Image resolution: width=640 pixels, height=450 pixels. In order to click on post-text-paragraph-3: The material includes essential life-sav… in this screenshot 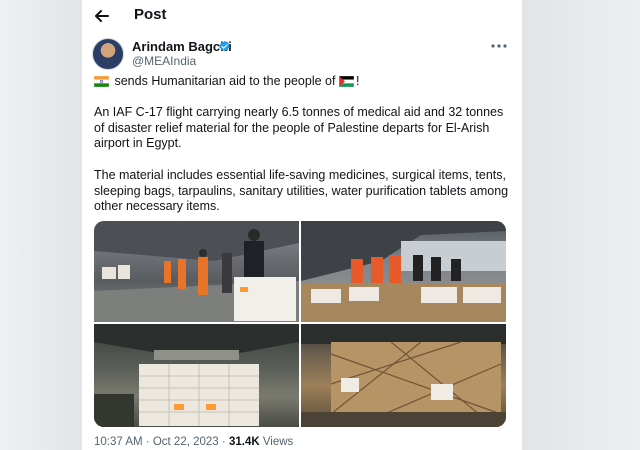, I will do `click(301, 190)`.